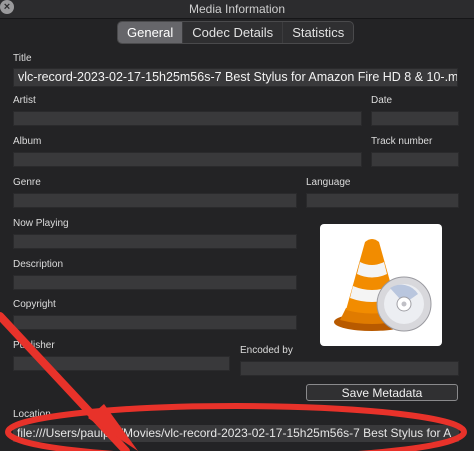 The image size is (474, 451). Describe the element at coordinates (155, 200) in the screenshot. I see `genre-field` at that location.